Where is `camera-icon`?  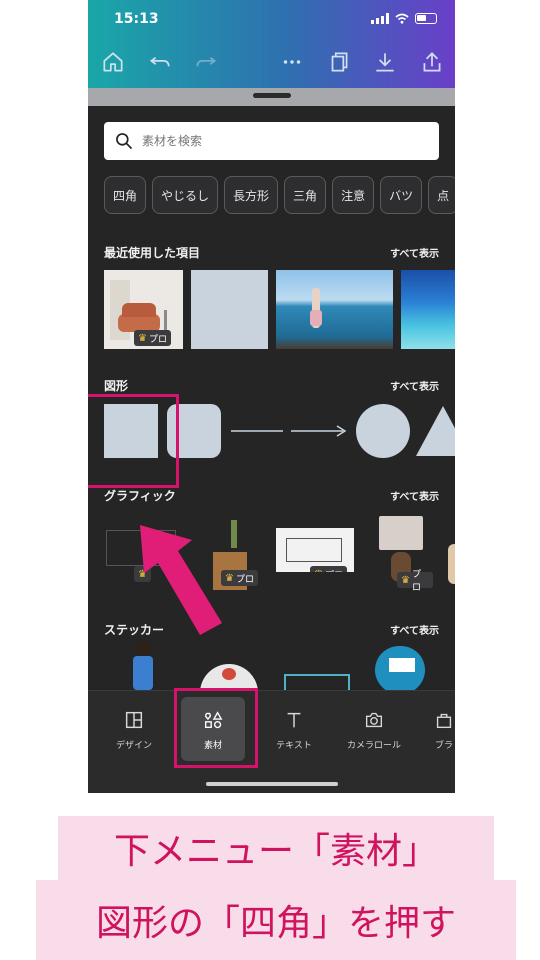 camera-icon is located at coordinates (374, 720).